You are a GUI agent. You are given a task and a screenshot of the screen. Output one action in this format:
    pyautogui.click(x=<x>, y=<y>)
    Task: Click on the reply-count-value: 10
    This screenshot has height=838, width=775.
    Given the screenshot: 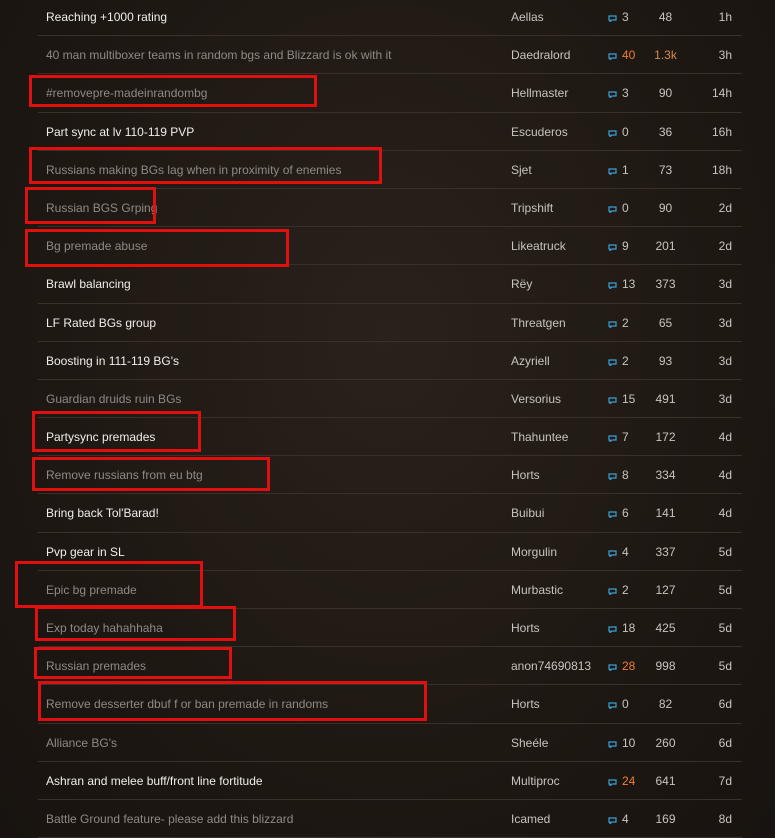 What is the action you would take?
    pyautogui.click(x=629, y=742)
    